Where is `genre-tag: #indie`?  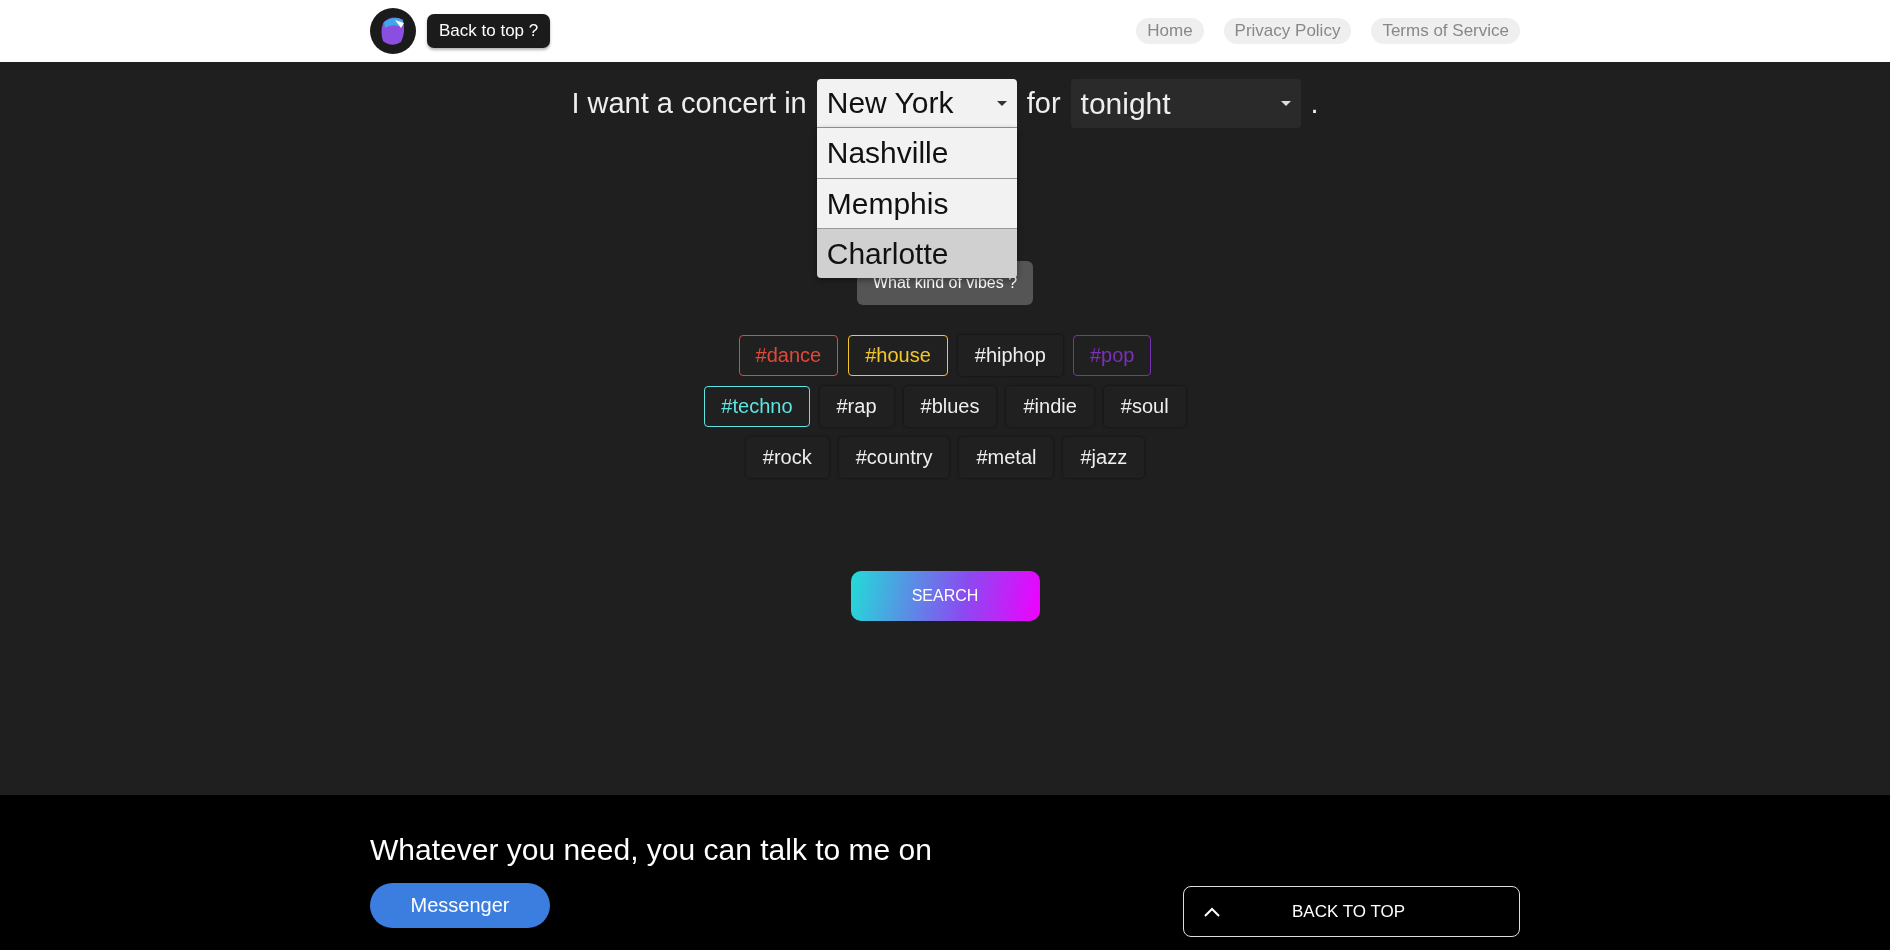 genre-tag: #indie is located at coordinates (1050, 406).